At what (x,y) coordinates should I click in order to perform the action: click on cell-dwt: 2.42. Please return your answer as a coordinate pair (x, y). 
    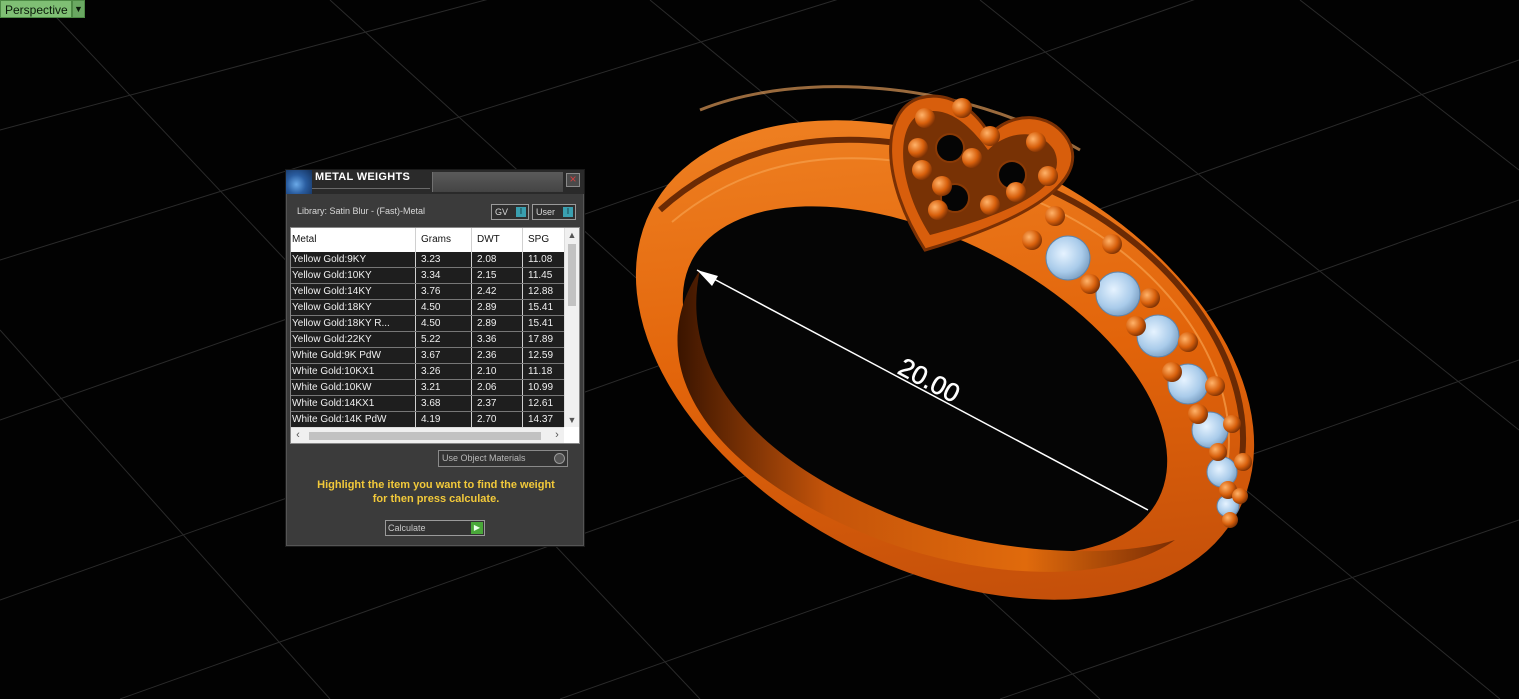
    Looking at the image, I should click on (497, 291).